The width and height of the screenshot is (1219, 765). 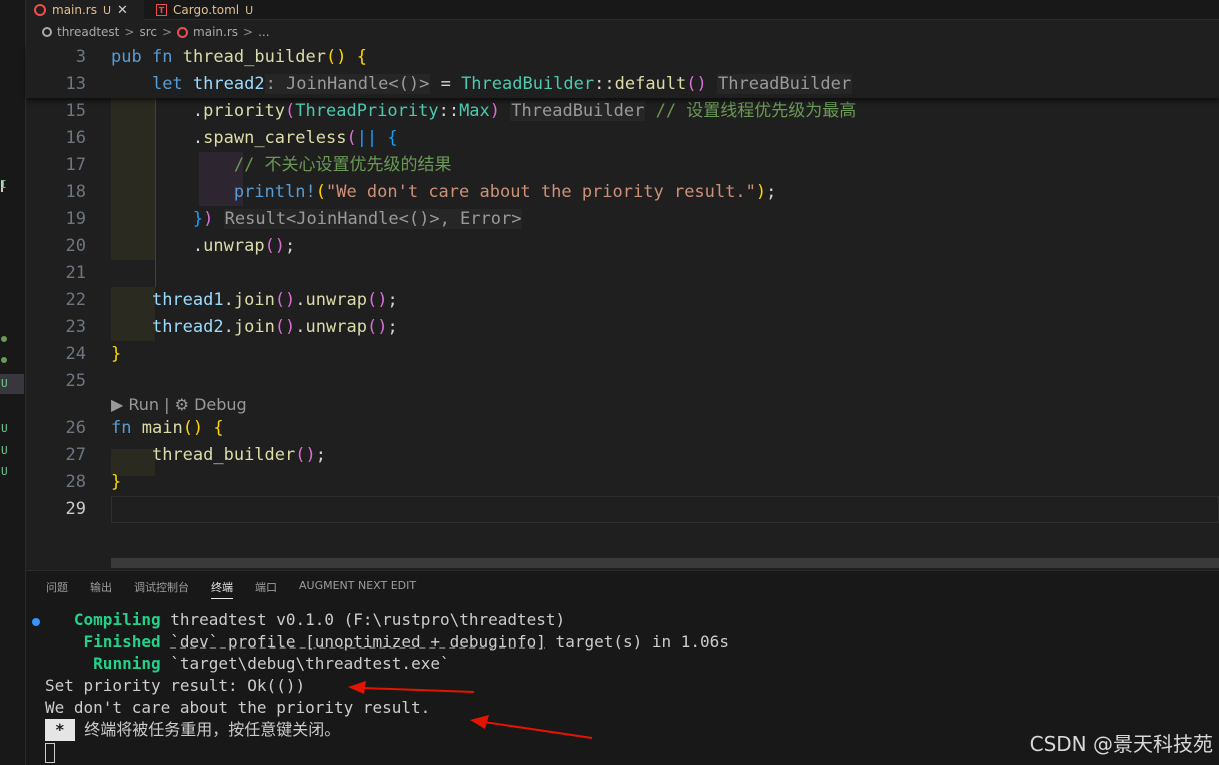 I want to click on token: {, so click(x=361, y=57).